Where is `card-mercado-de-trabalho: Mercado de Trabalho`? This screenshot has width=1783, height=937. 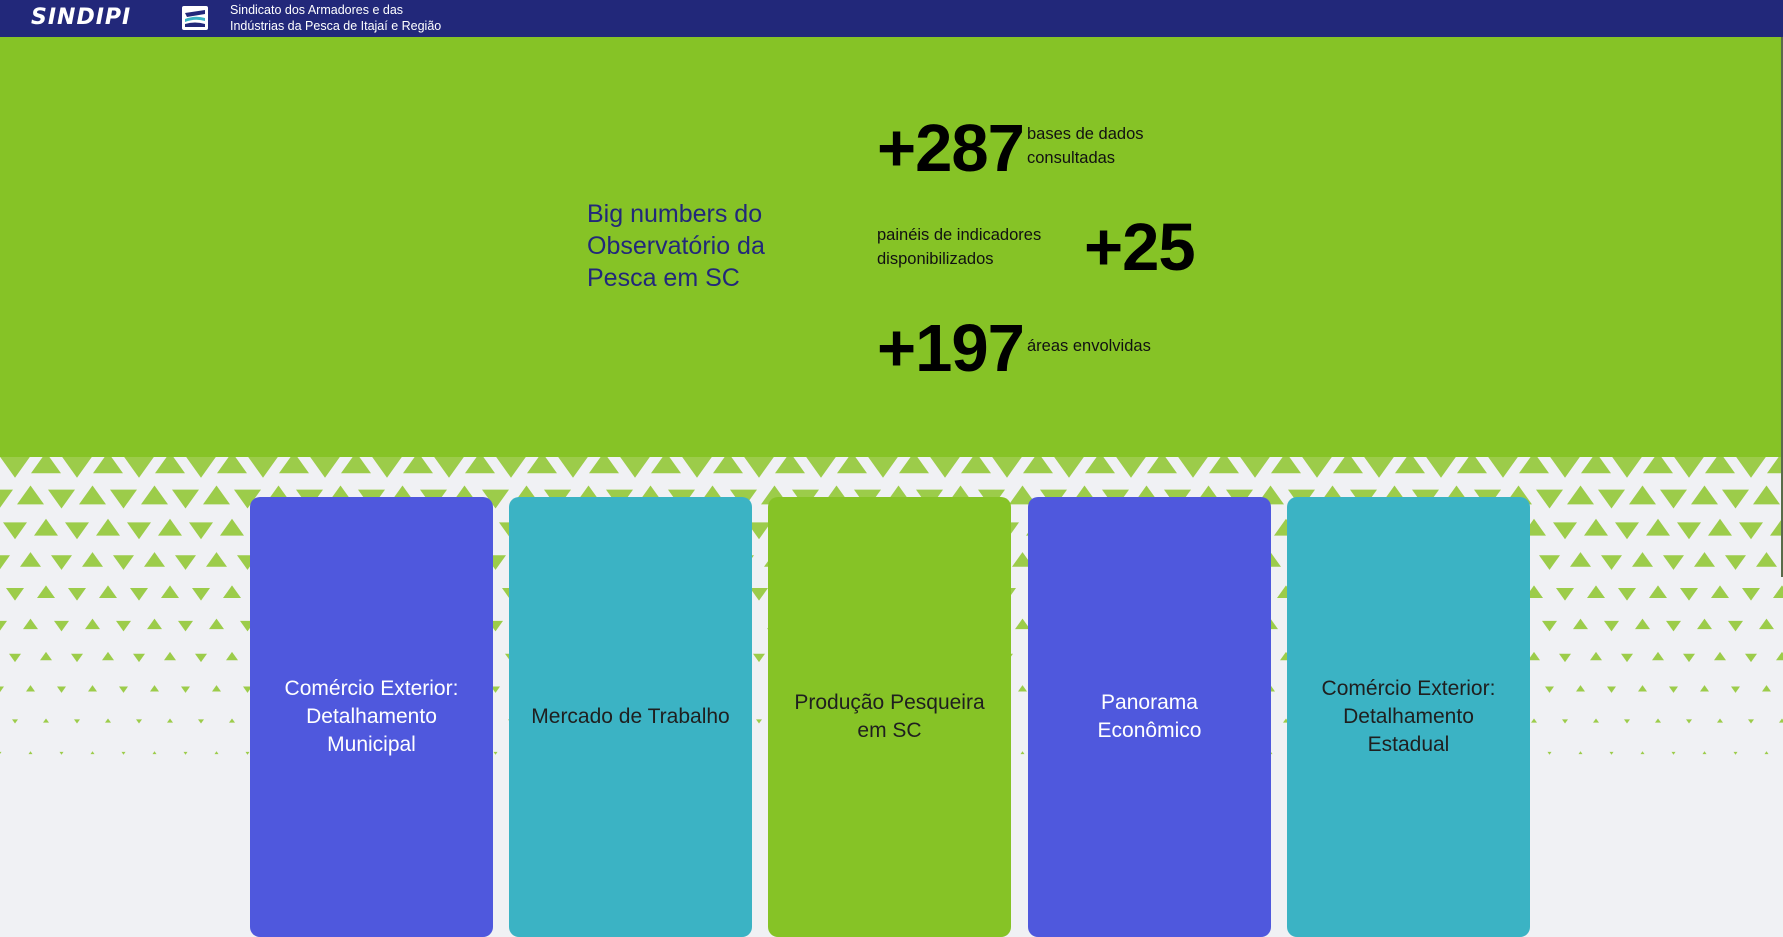 card-mercado-de-trabalho: Mercado de Trabalho is located at coordinates (630, 717).